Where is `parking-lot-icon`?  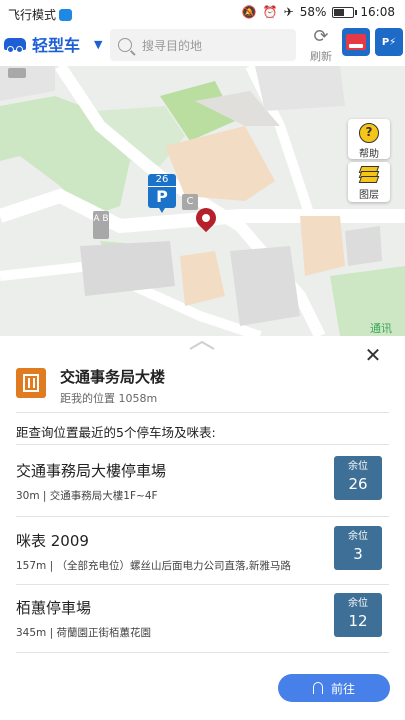
parking-lot-icon is located at coordinates (356, 42).